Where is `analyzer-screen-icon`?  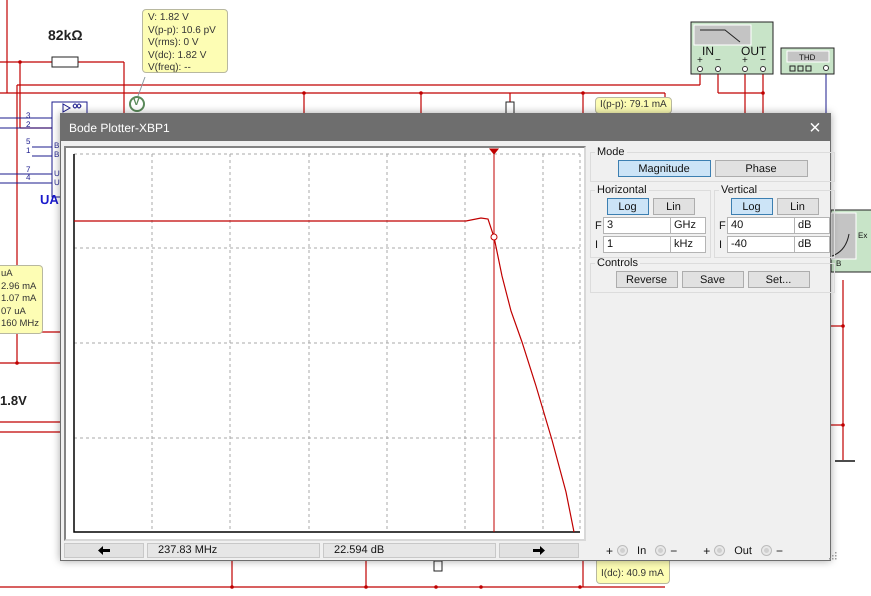 analyzer-screen-icon is located at coordinates (843, 236).